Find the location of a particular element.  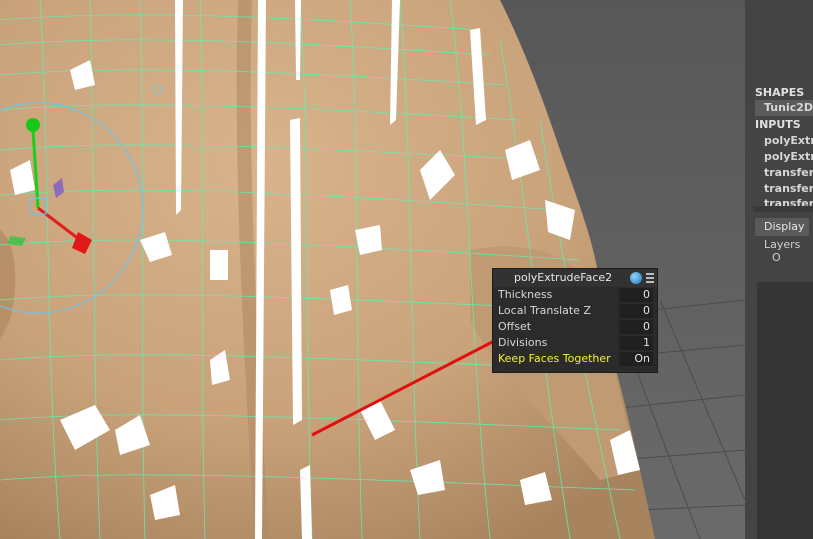

attr-label-highlighted: Keep Faces Together is located at coordinates (554, 358).